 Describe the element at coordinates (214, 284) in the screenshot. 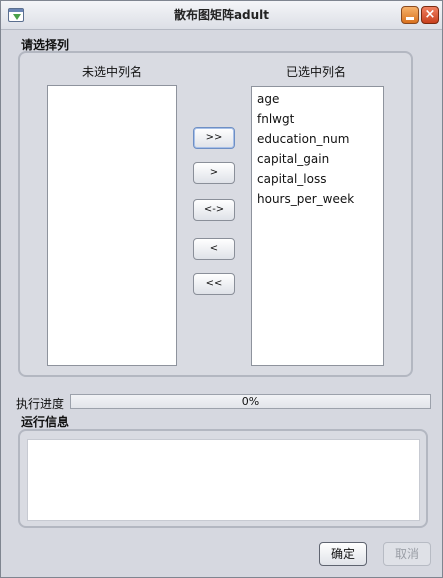

I see `move-all-left-button: <<` at that location.